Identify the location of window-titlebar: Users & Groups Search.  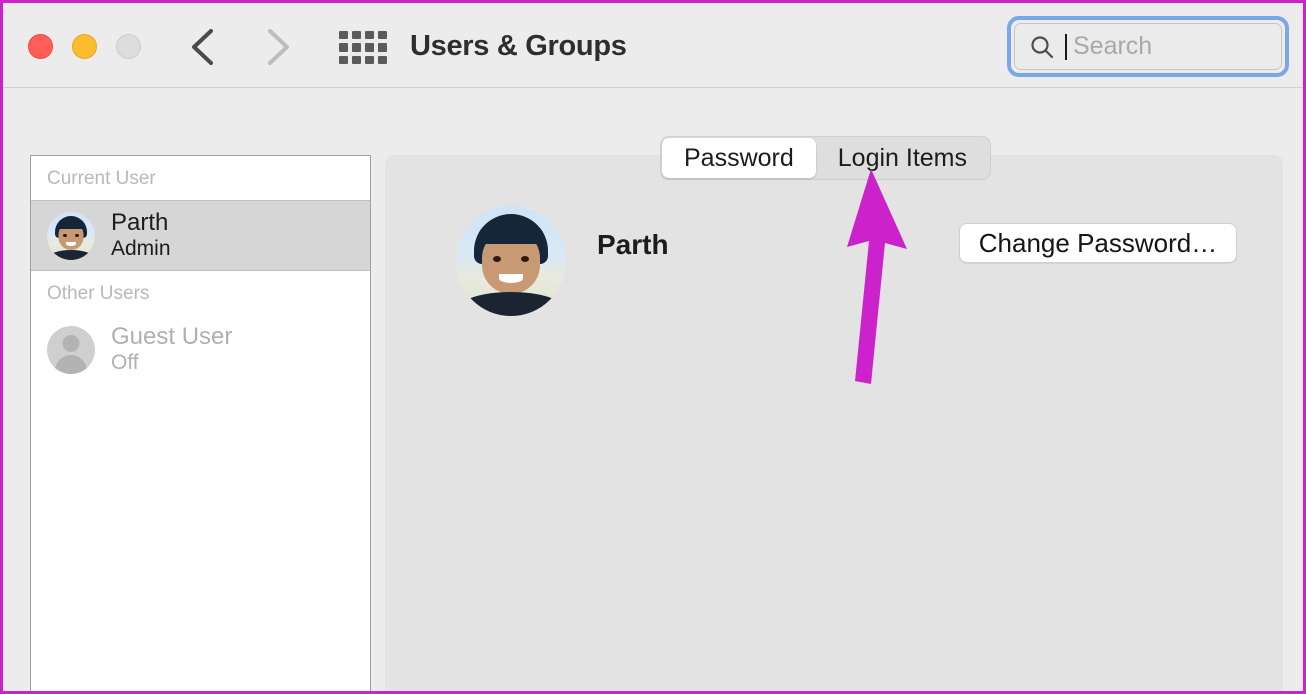
(653, 45).